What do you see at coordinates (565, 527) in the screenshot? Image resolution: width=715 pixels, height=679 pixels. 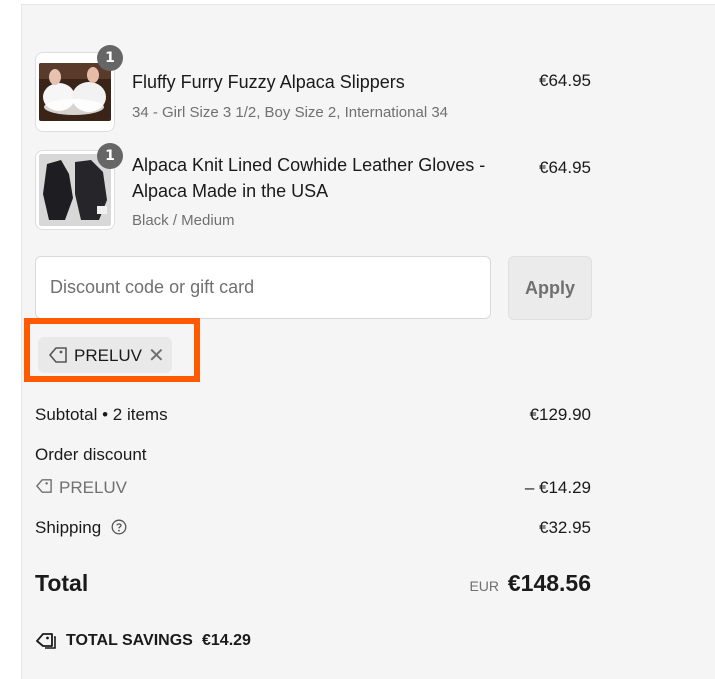 I see `shipping-value: €32.95` at bounding box center [565, 527].